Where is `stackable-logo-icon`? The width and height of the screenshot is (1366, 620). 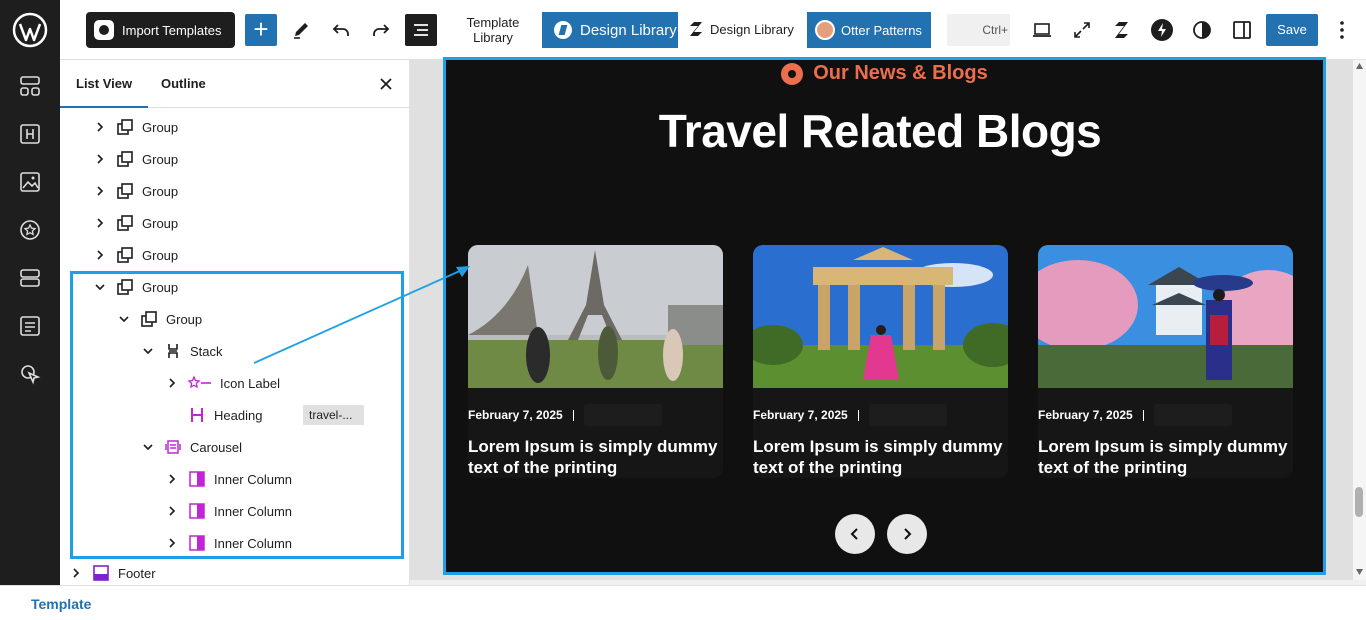
stackable-logo-icon is located at coordinates (563, 30).